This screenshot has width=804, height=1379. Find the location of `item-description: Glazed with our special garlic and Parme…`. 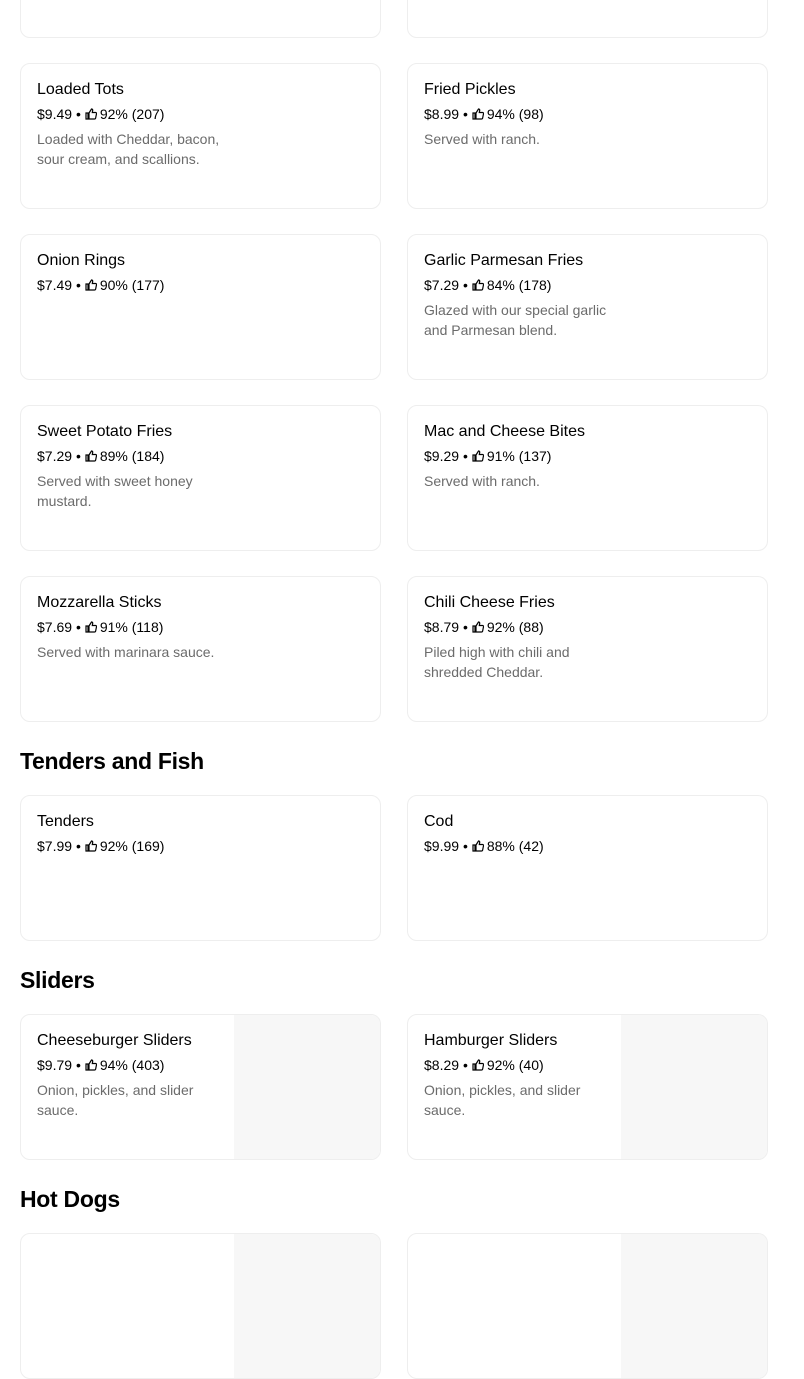

item-description: Glazed with our special garlic and Parme… is located at coordinates (515, 320).